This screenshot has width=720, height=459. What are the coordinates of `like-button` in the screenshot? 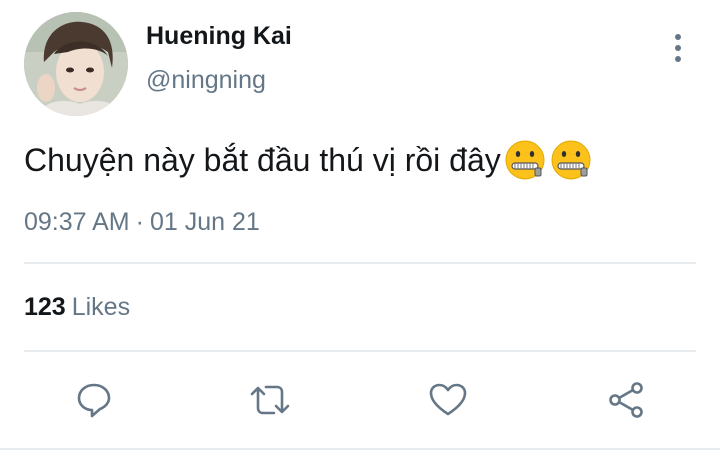 It's located at (448, 400).